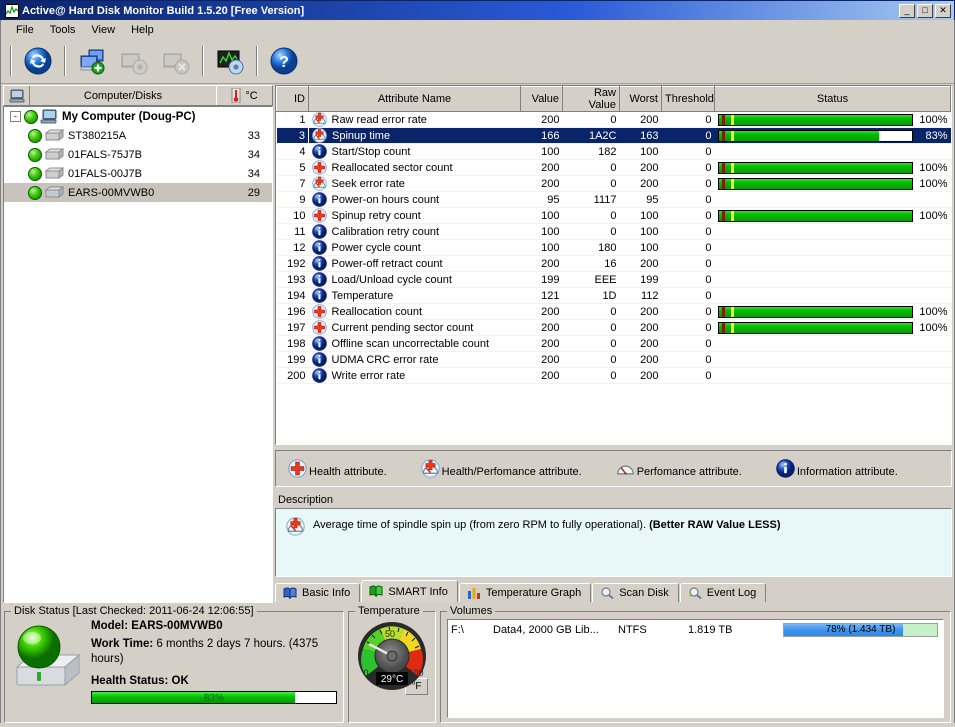 This screenshot has width=955, height=727. Describe the element at coordinates (49, 658) in the screenshot. I see `hard-disk-ok-icon` at that location.